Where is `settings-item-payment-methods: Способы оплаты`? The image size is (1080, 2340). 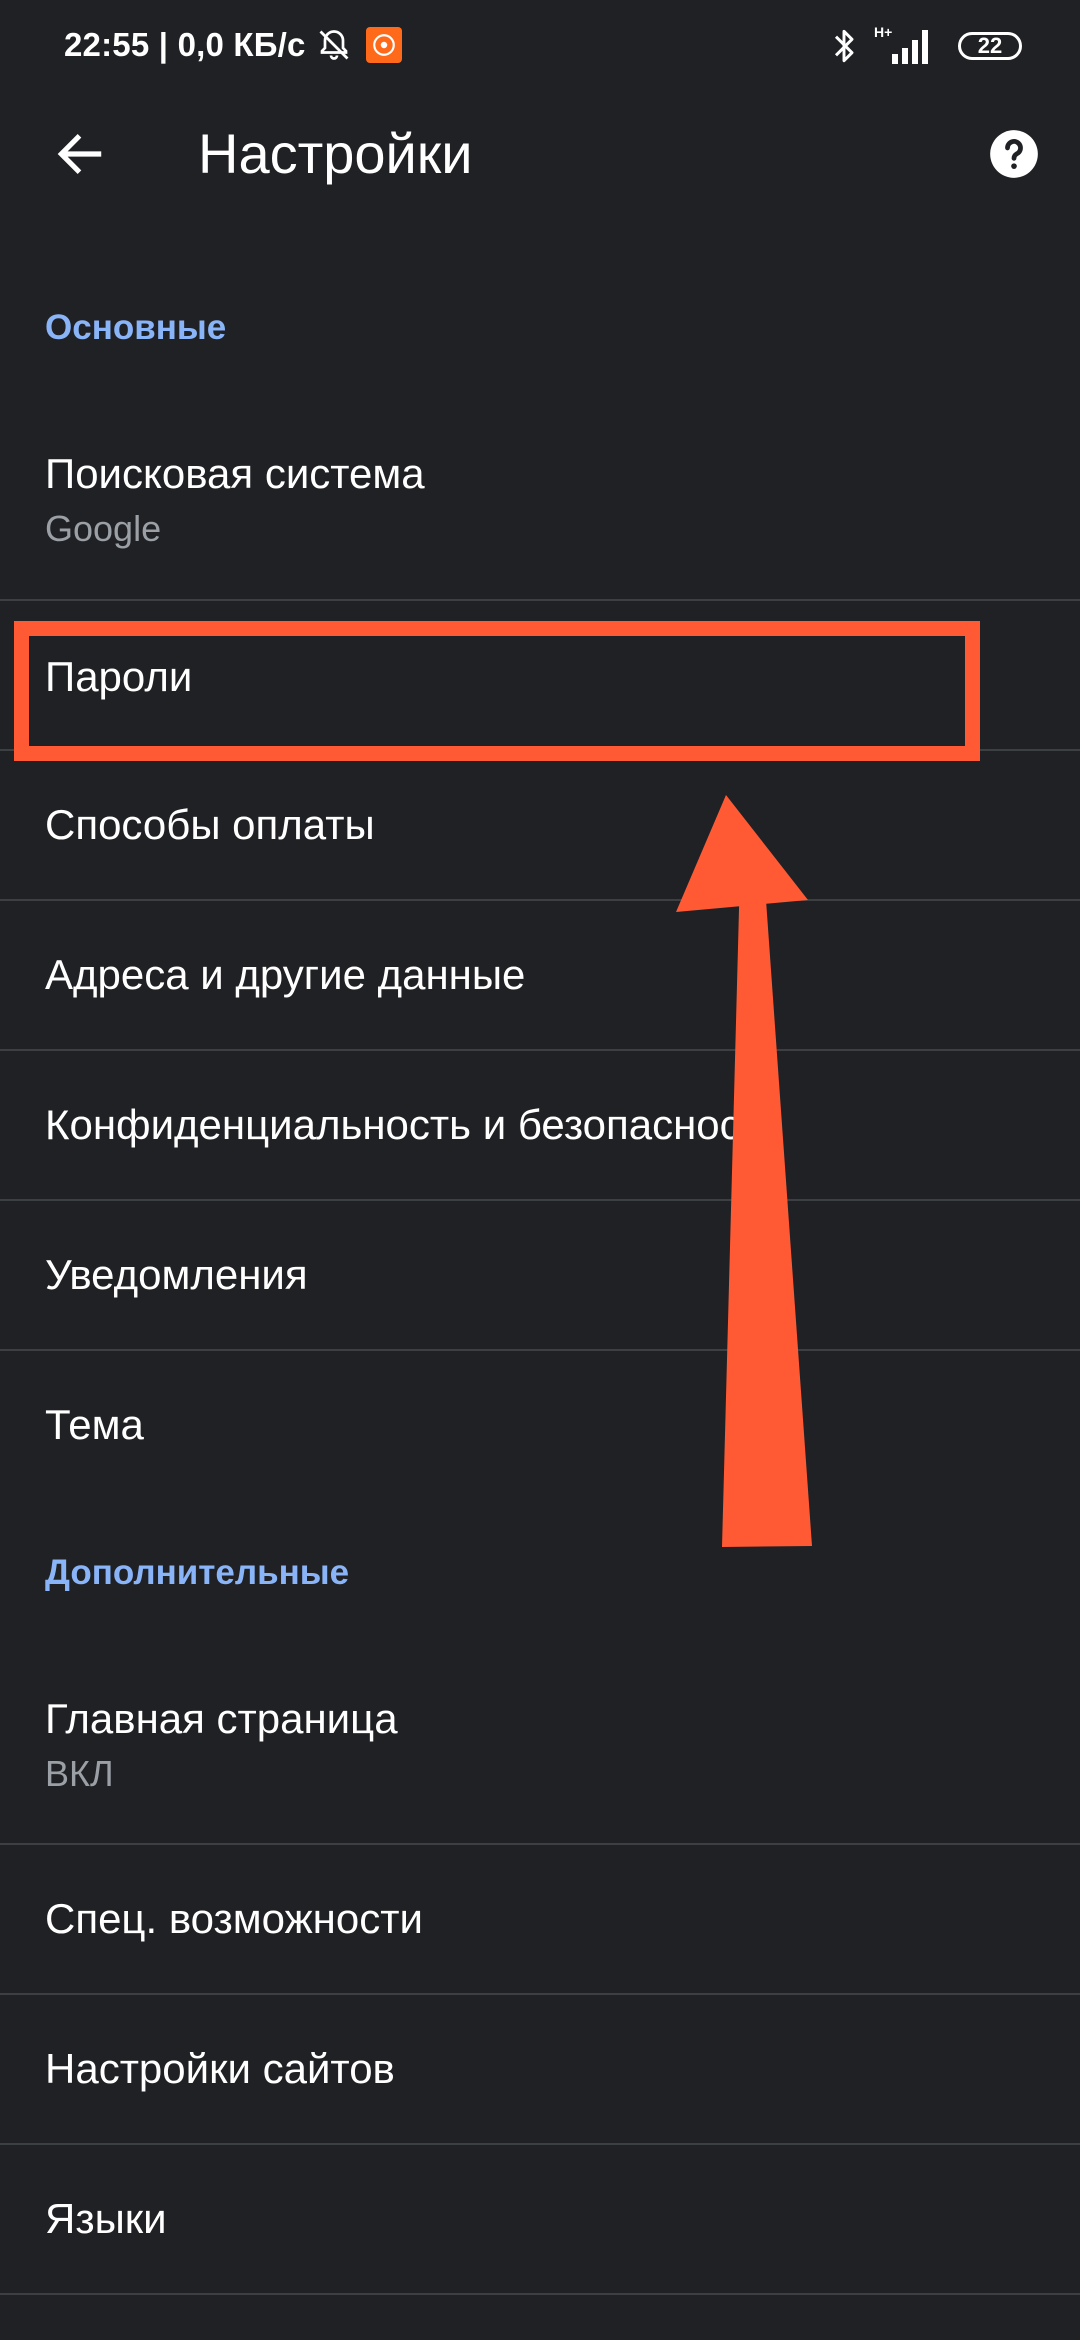 settings-item-payment-methods: Способы оплаты is located at coordinates (540, 825).